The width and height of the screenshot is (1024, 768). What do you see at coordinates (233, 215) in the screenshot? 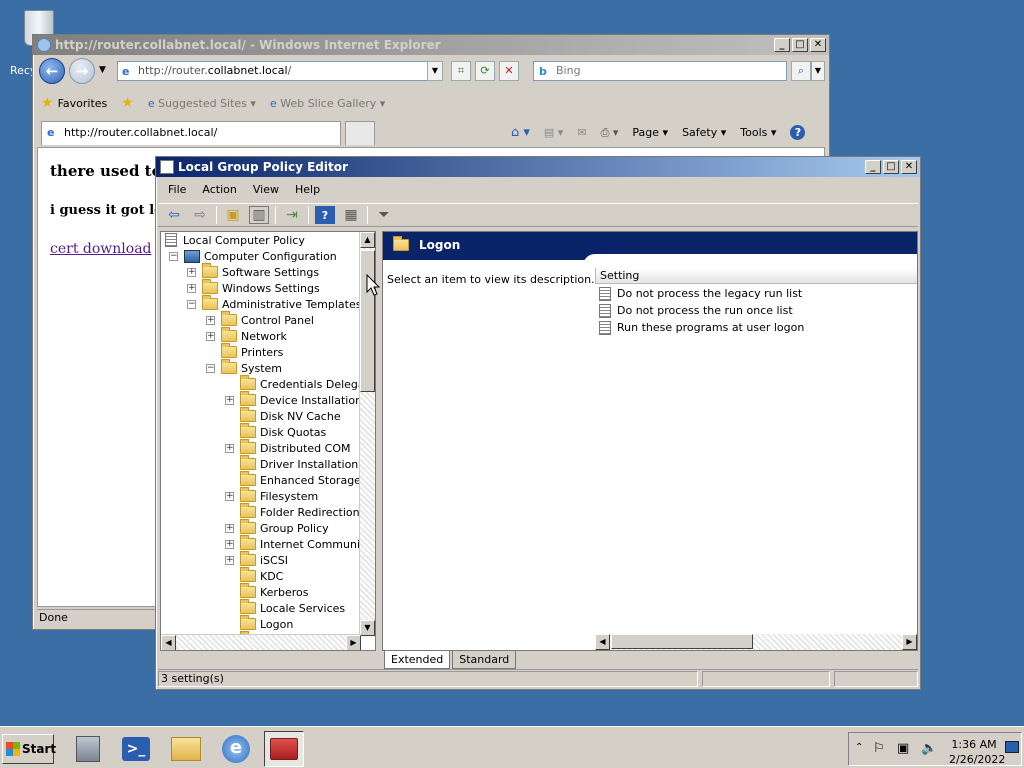
I see `up-folder-icon: ▣` at bounding box center [233, 215].